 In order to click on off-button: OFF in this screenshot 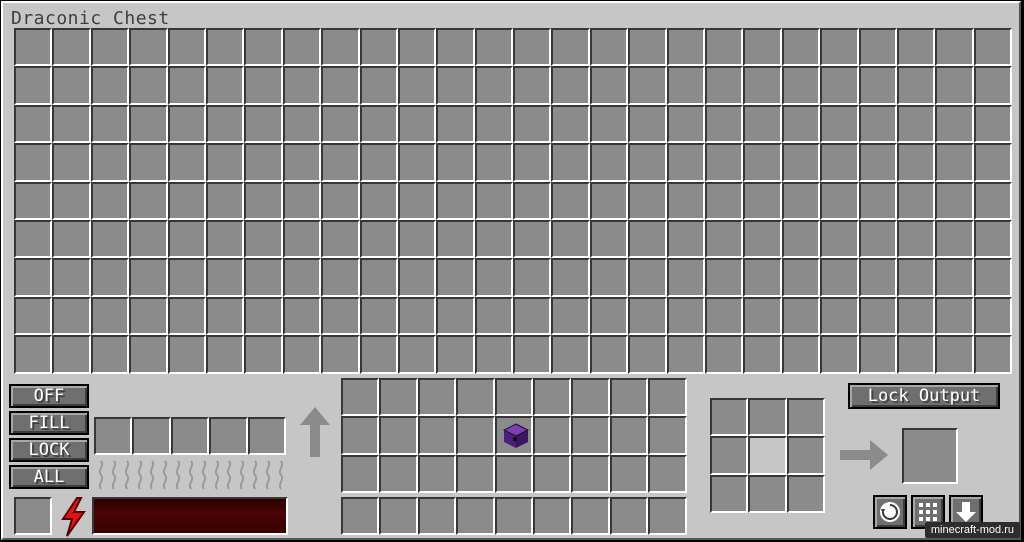, I will do `click(49, 396)`.